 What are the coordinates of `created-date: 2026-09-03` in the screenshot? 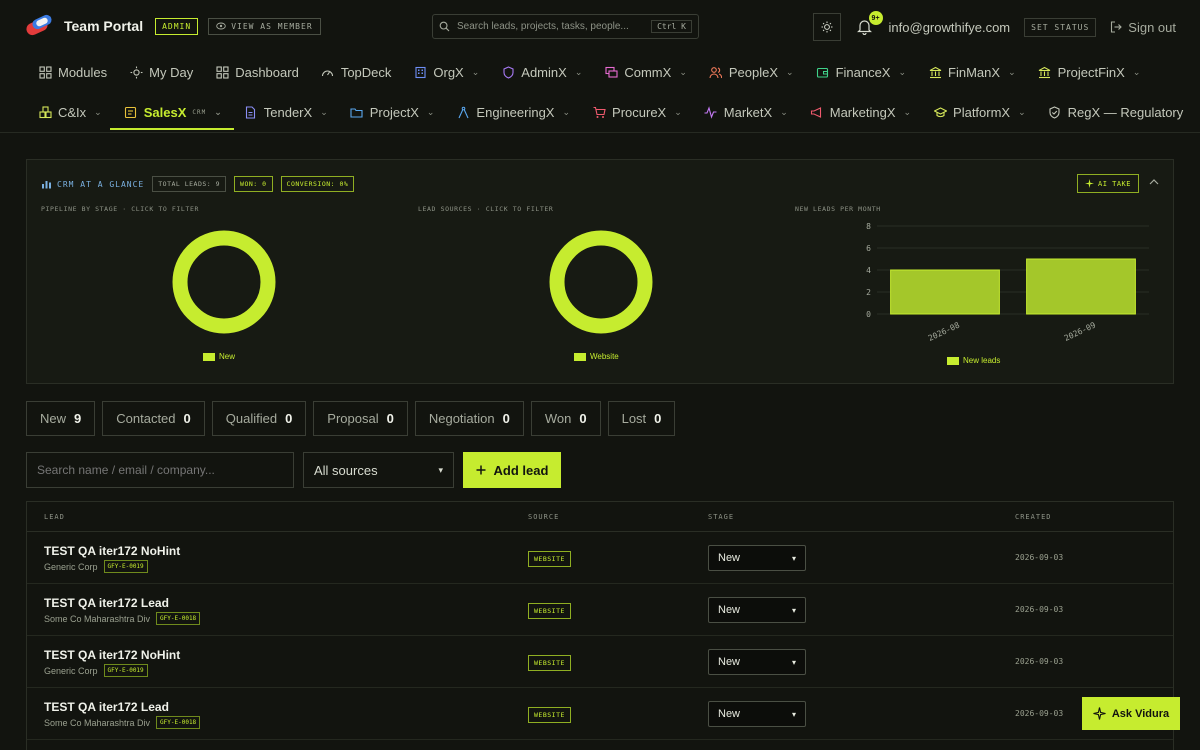 It's located at (1039, 661).